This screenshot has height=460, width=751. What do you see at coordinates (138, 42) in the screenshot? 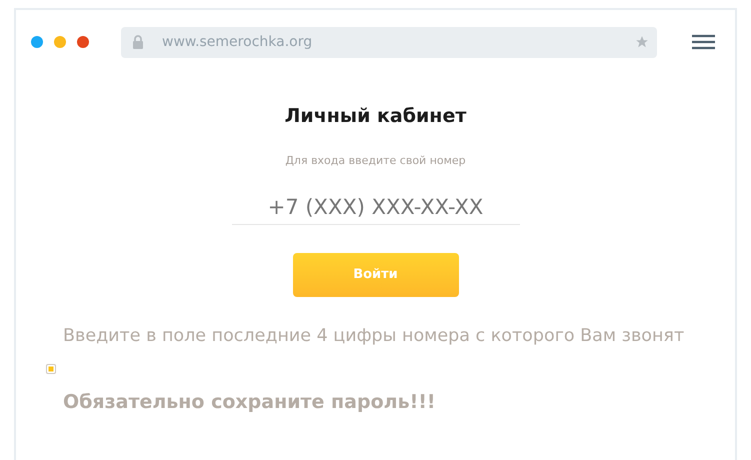
I see `lock-icon` at bounding box center [138, 42].